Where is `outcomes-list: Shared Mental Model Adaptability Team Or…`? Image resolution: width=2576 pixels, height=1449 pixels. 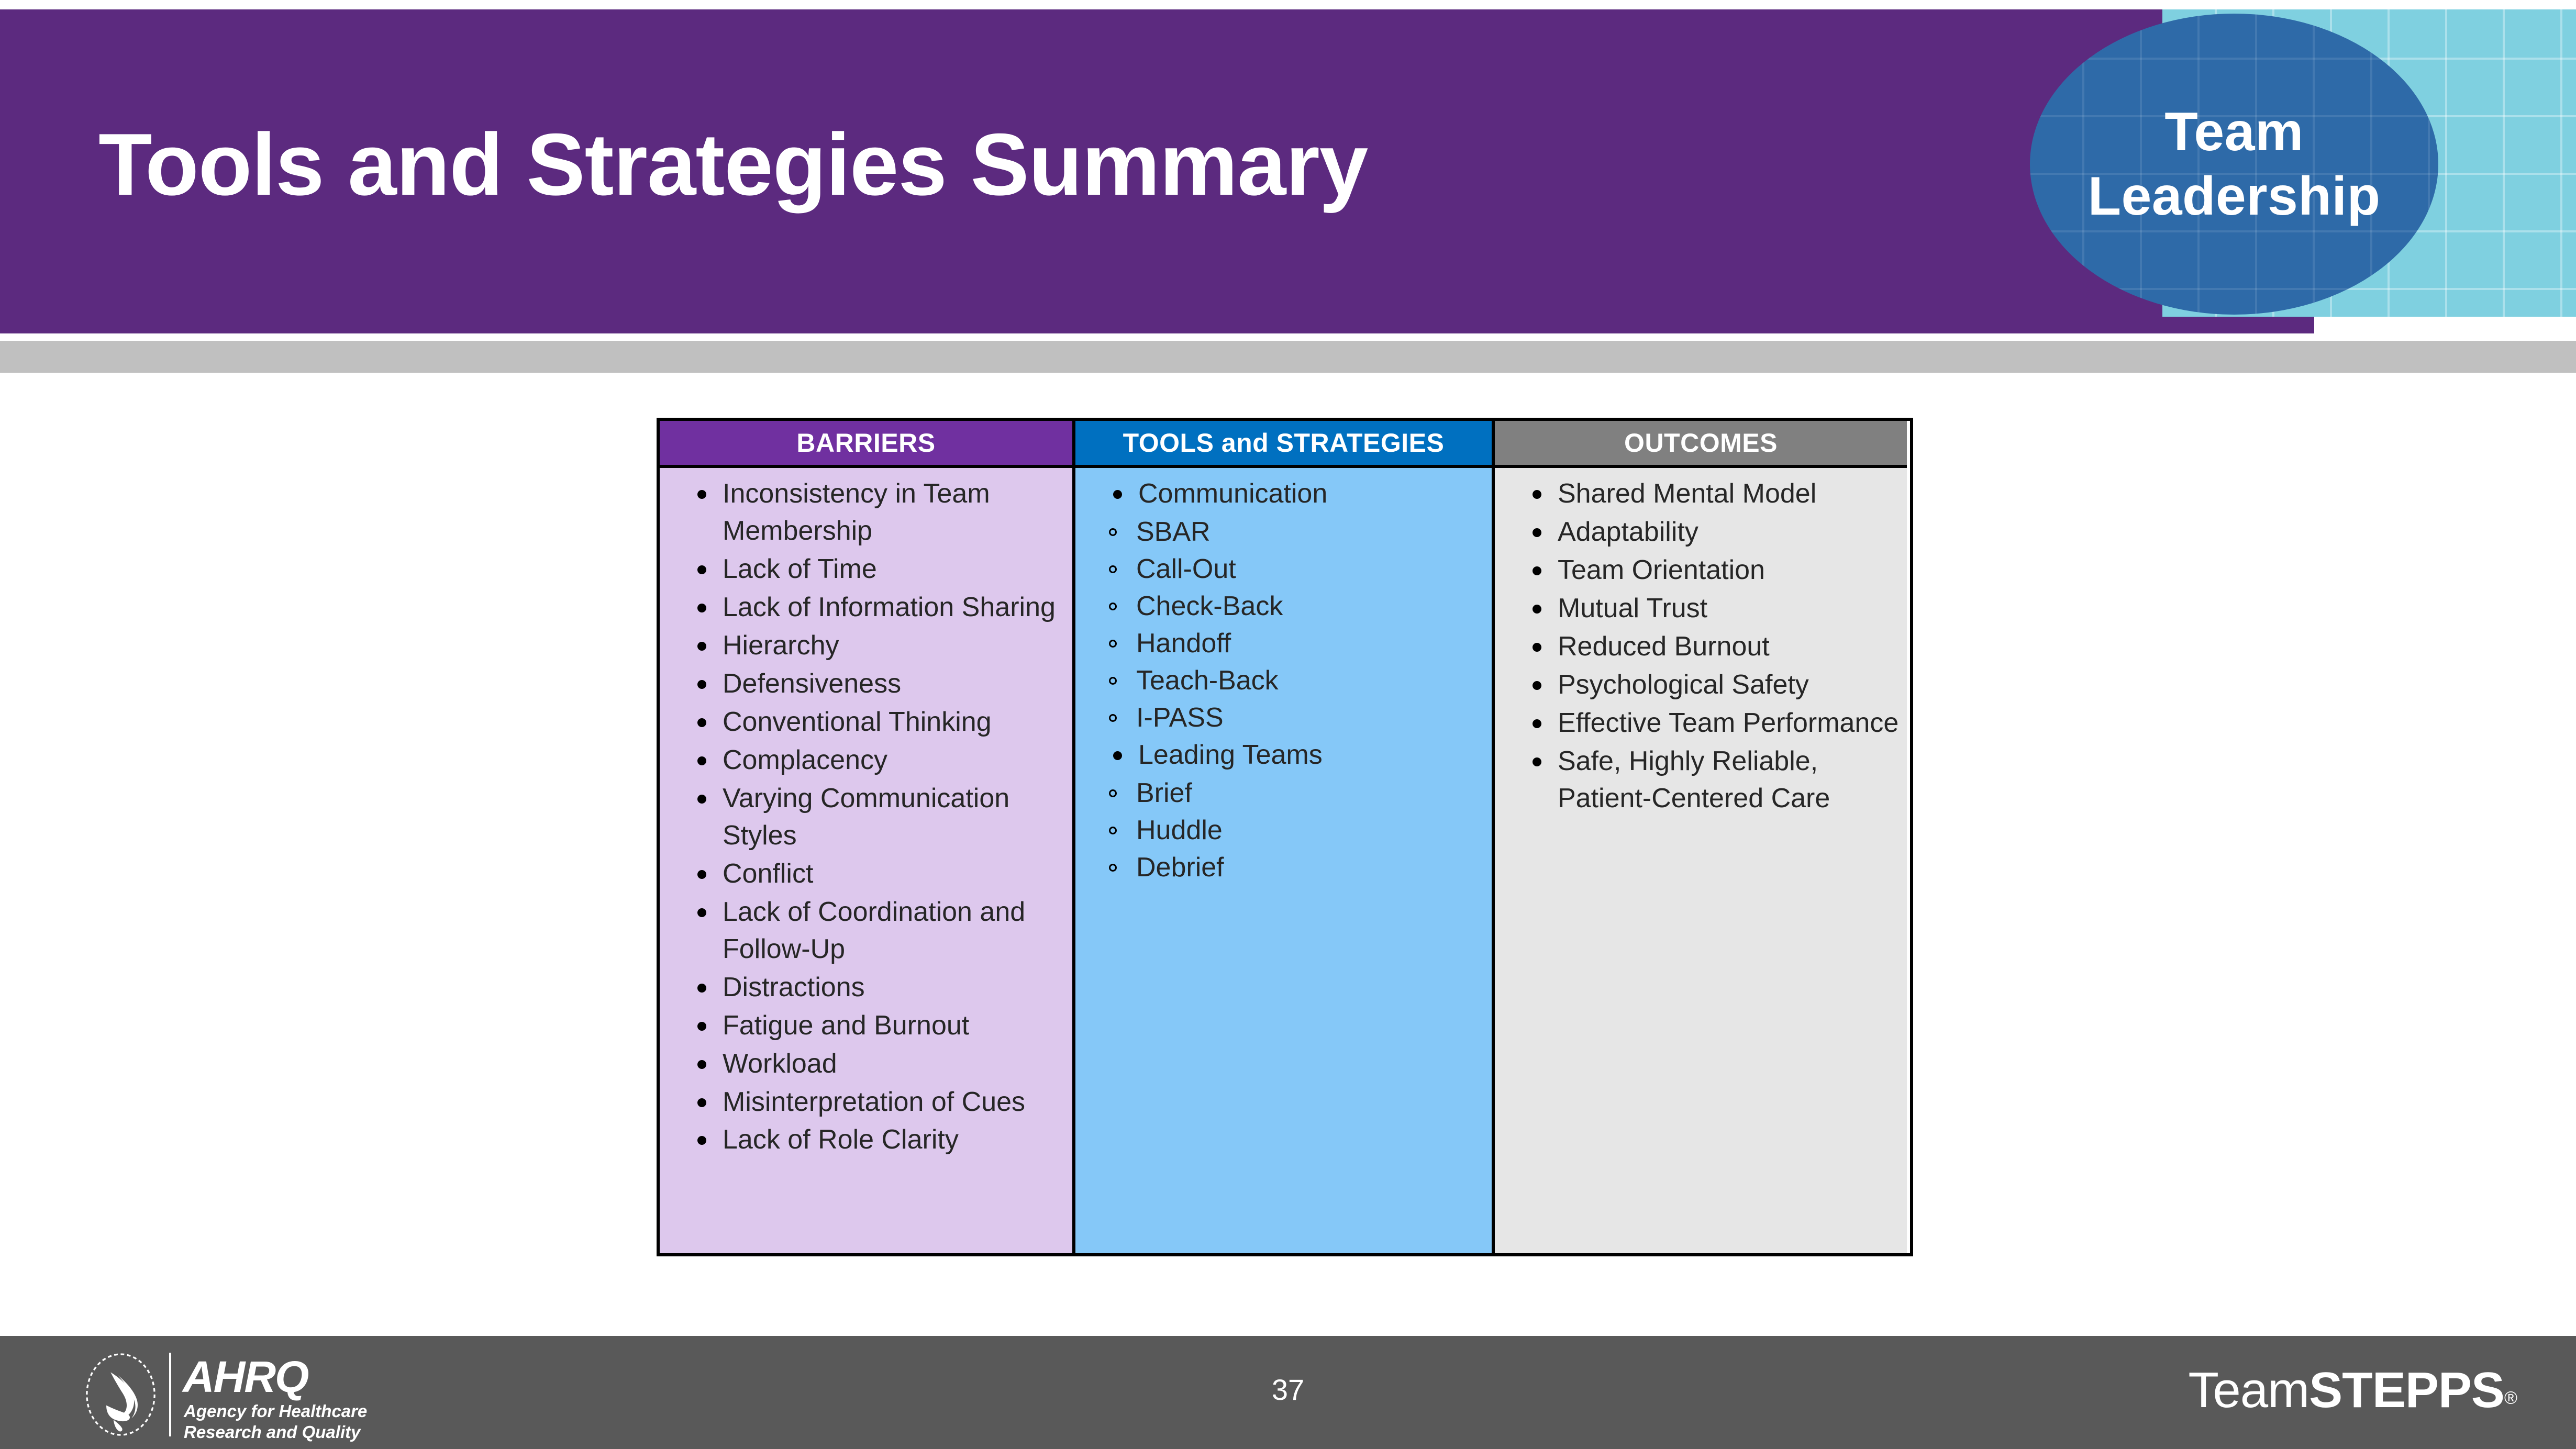 outcomes-list: Shared Mental Model Adaptability Team Or… is located at coordinates (1701, 646).